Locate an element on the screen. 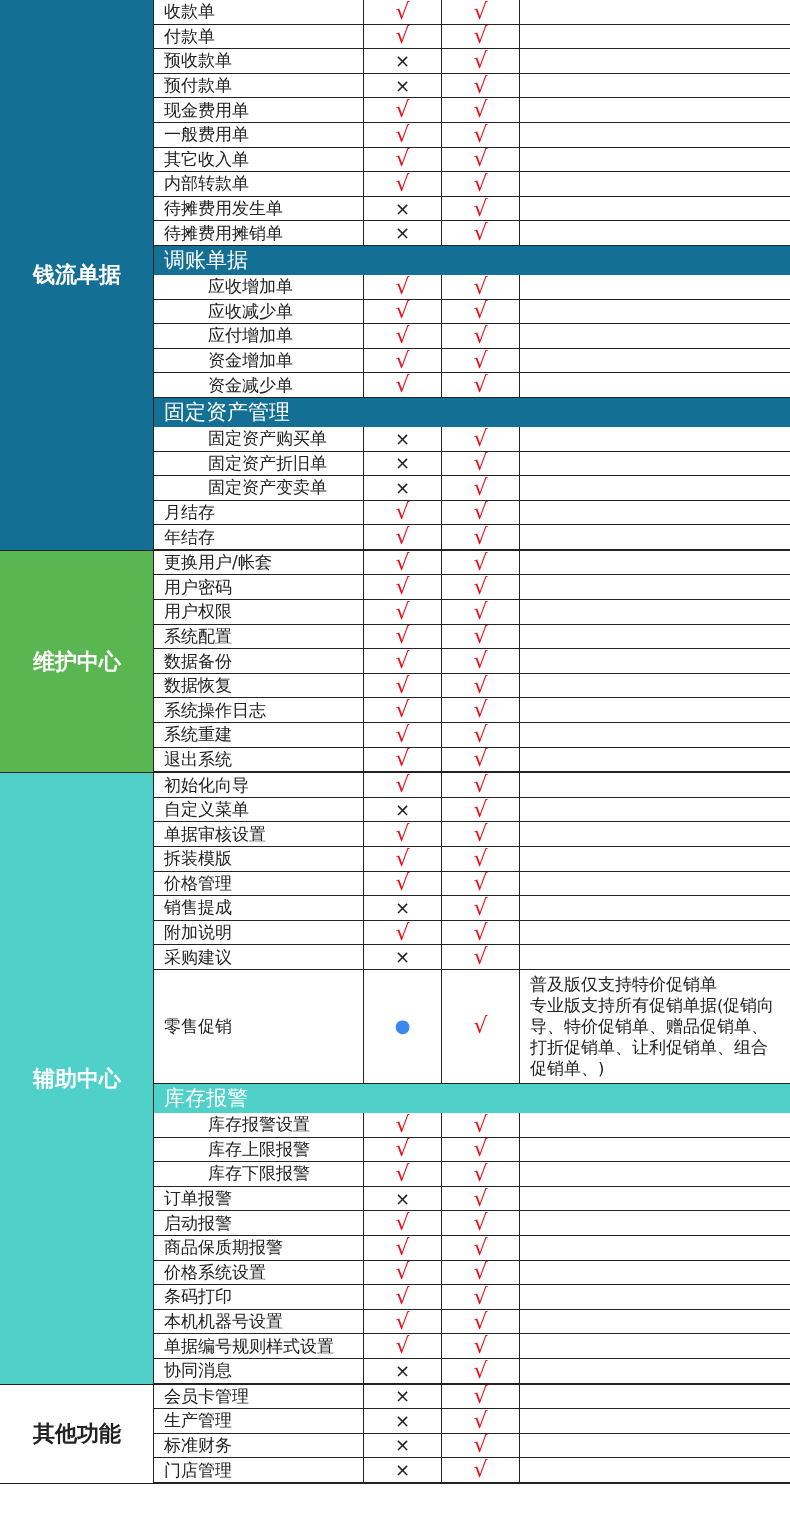  feature-name: 门店管理 is located at coordinates (198, 1470).